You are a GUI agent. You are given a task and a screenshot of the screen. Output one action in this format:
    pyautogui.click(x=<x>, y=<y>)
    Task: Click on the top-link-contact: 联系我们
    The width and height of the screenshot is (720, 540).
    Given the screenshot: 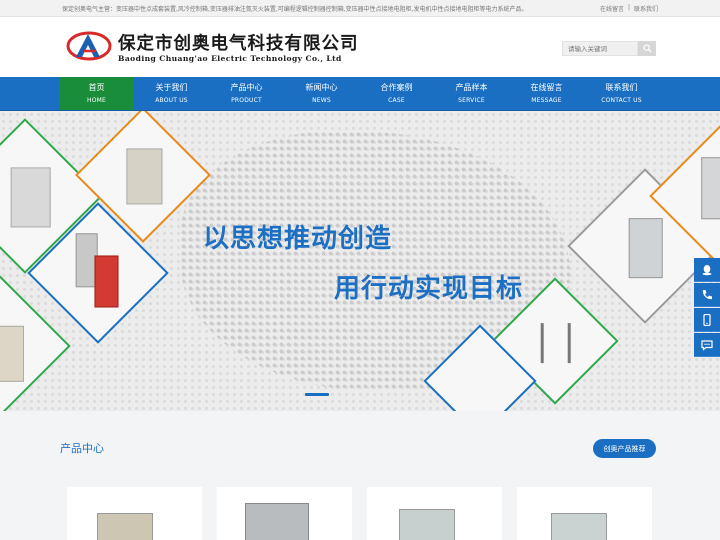 What is the action you would take?
    pyautogui.click(x=646, y=8)
    